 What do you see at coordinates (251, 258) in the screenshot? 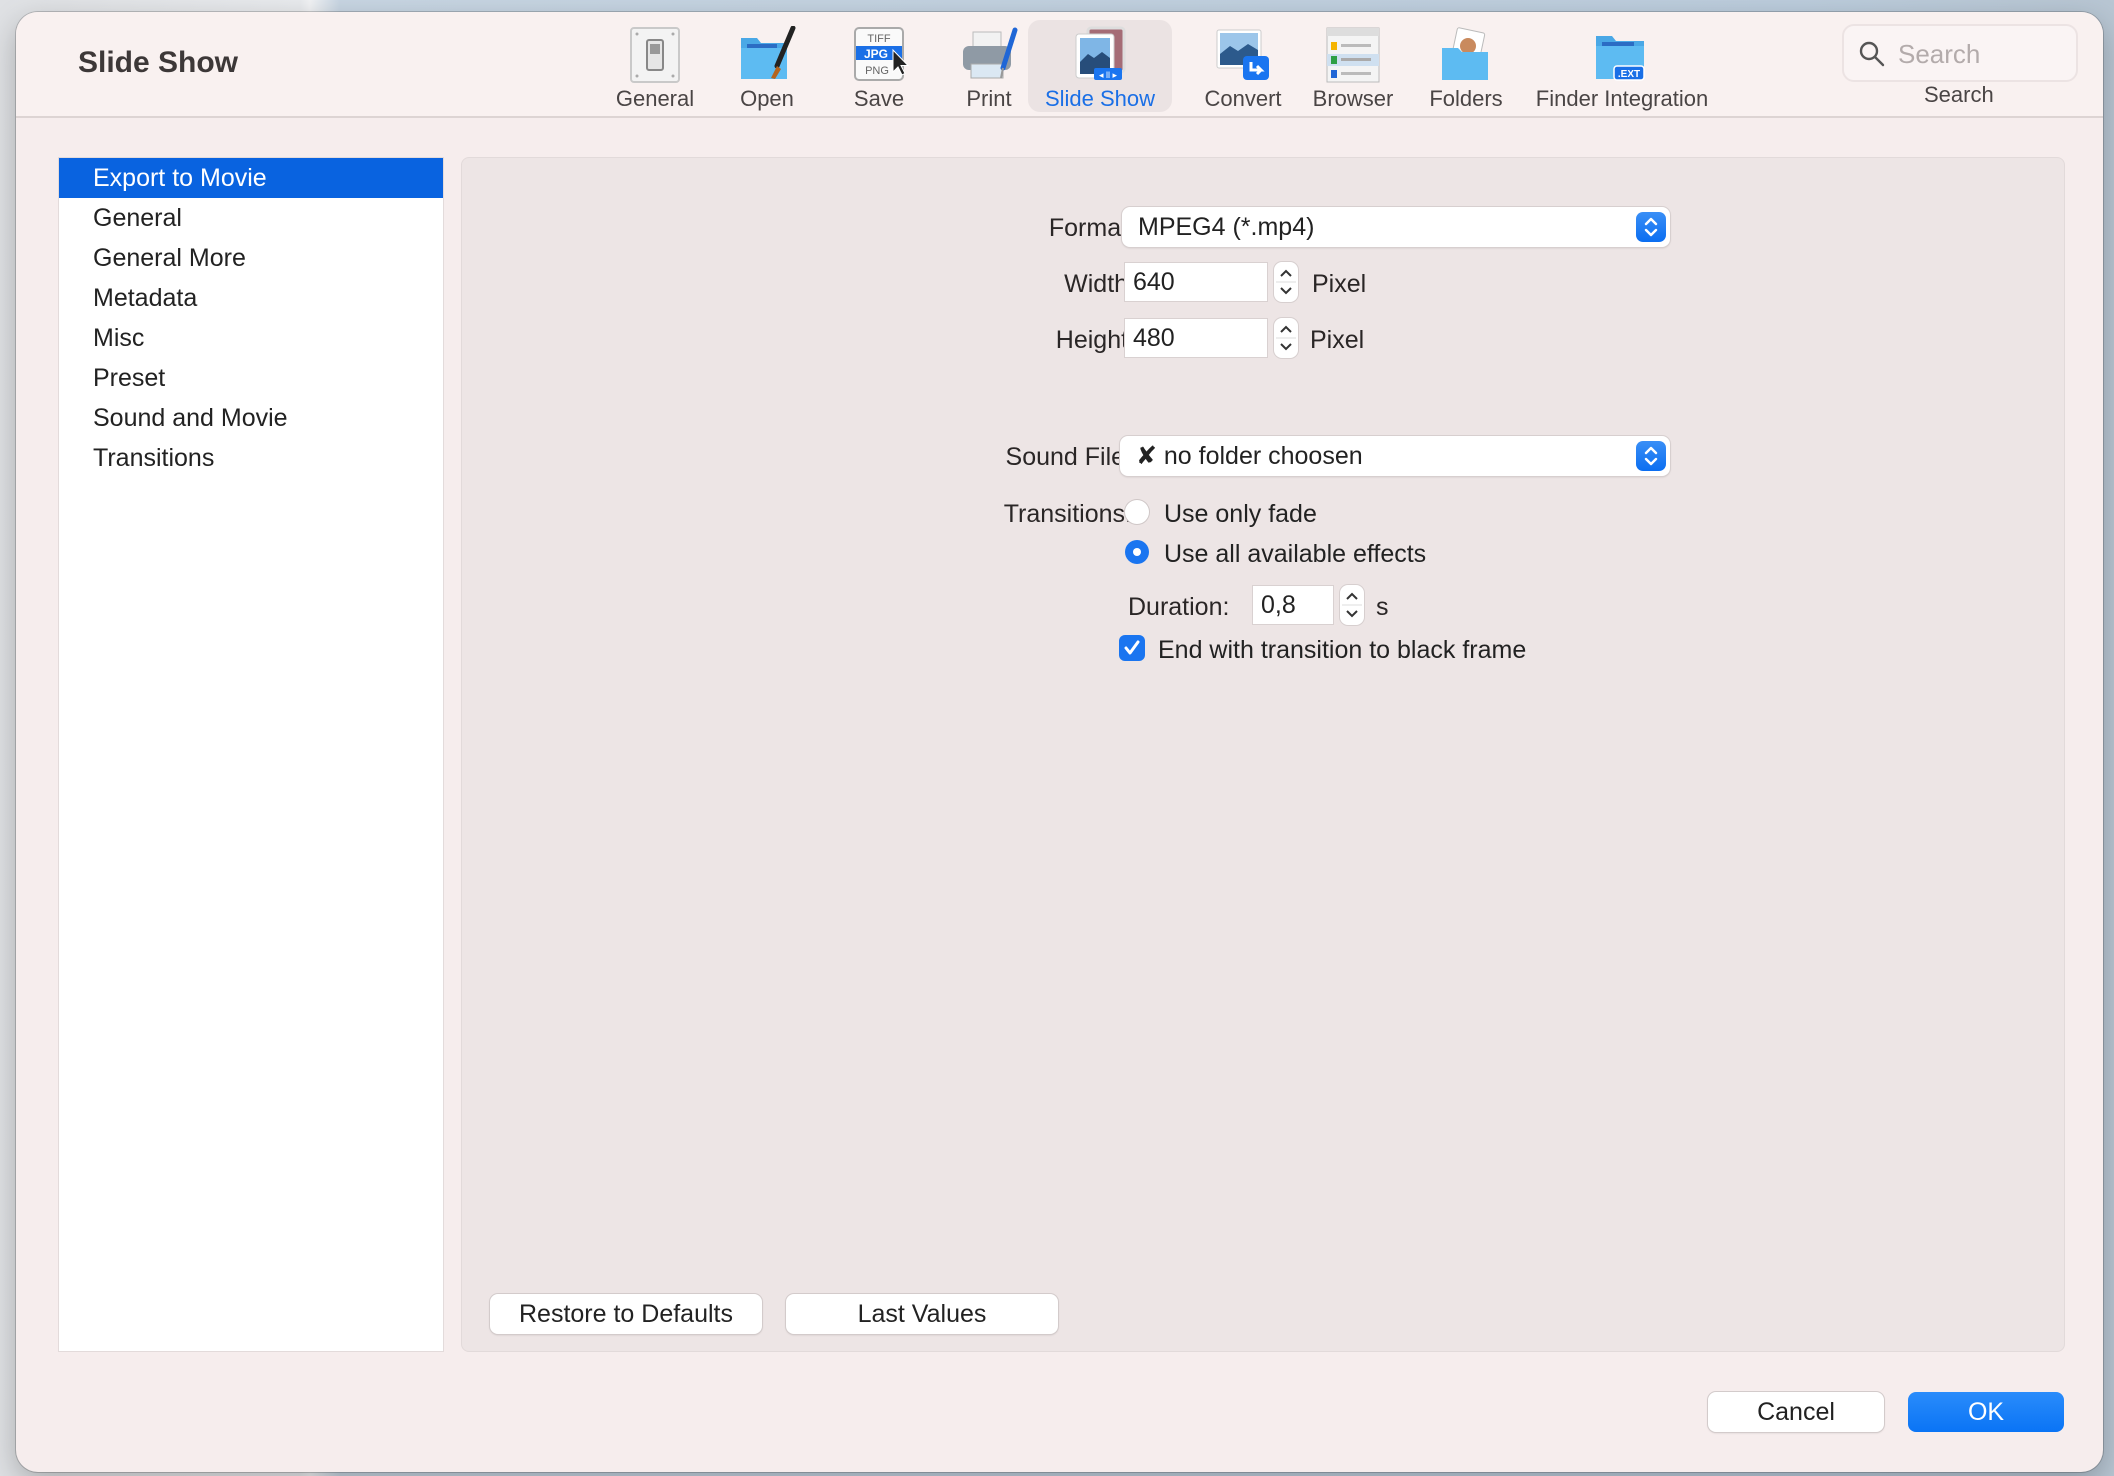
I see `sidebar-item-general-more: General More` at bounding box center [251, 258].